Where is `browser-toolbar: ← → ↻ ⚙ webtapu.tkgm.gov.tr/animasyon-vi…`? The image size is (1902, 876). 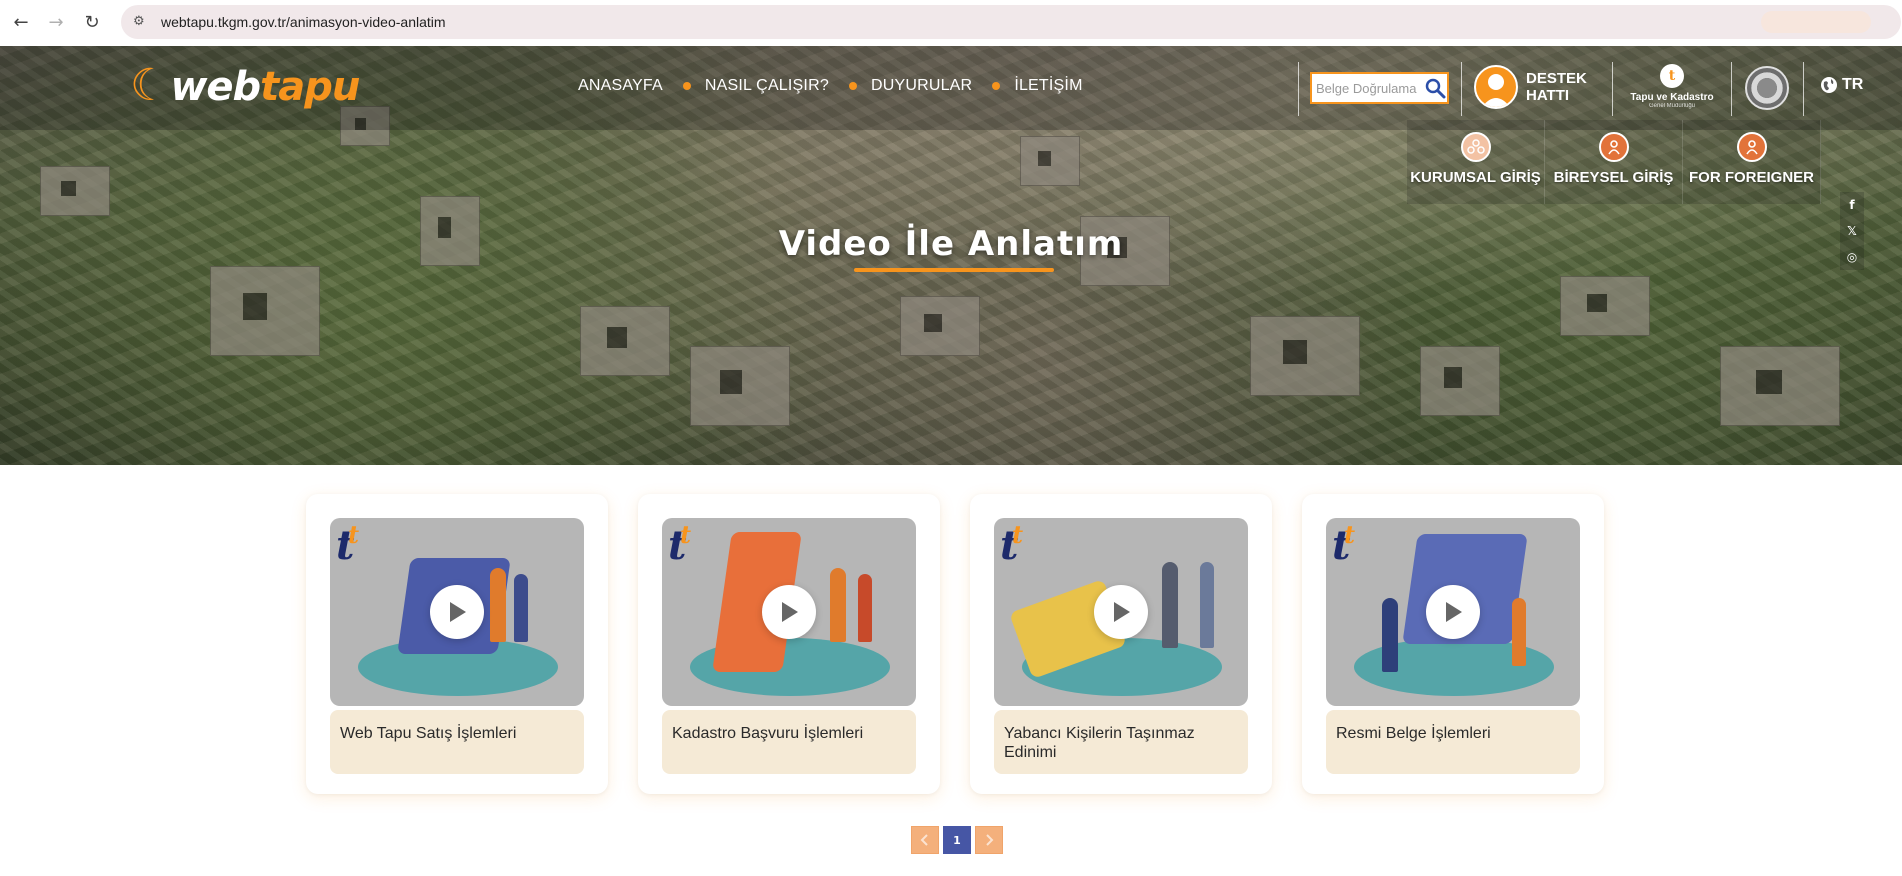 browser-toolbar: ← → ↻ ⚙ webtapu.tkgm.gov.tr/animasyon-vi… is located at coordinates (951, 23).